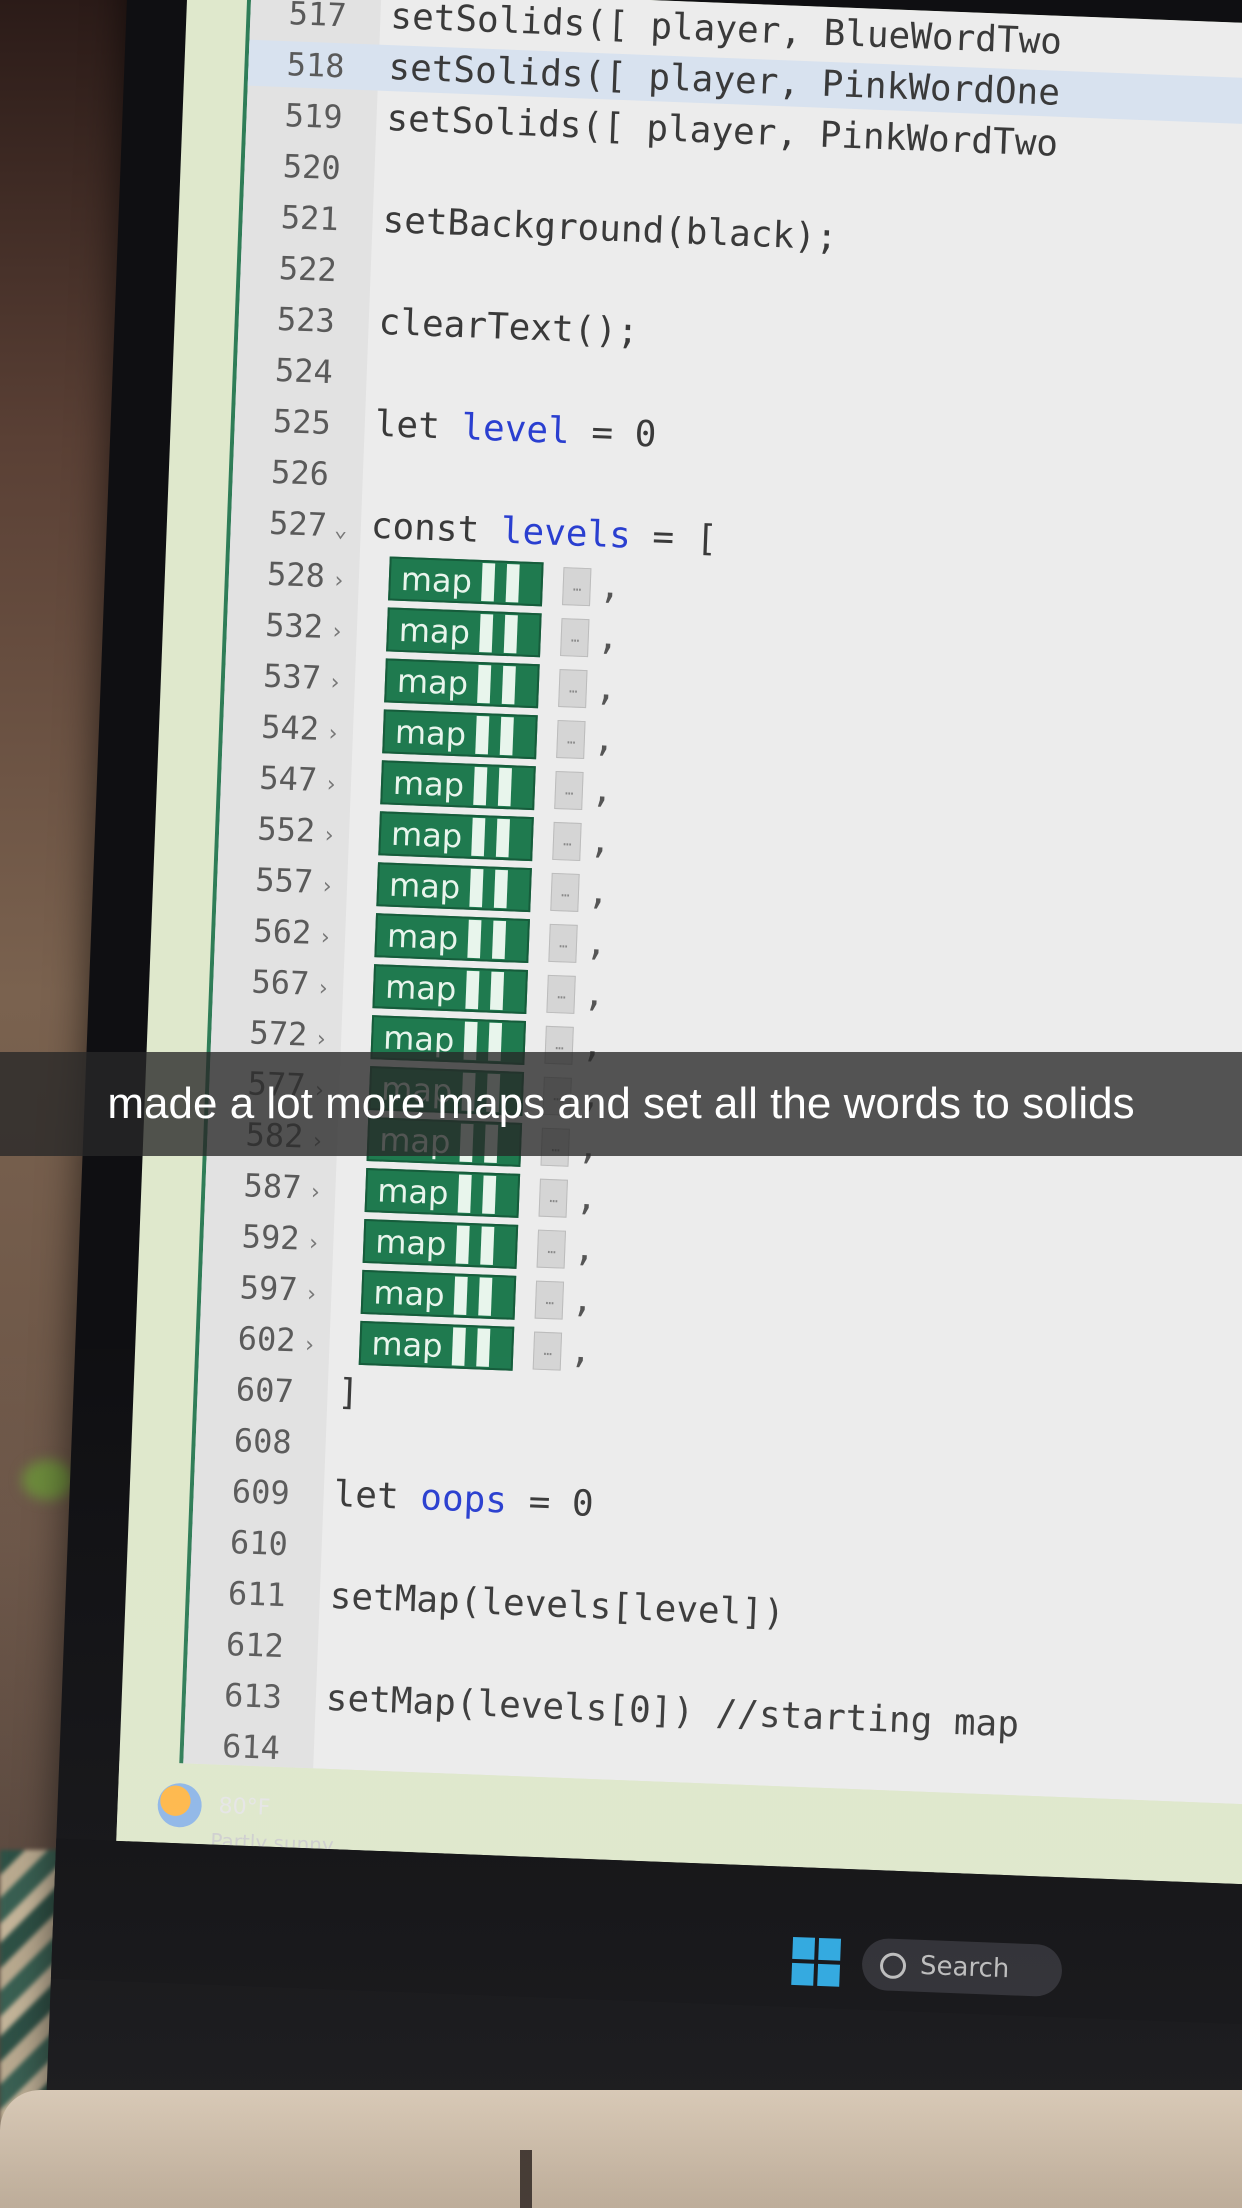 The height and width of the screenshot is (2208, 1242). Describe the element at coordinates (272, 1186) in the screenshot. I see `line-number: 587` at that location.